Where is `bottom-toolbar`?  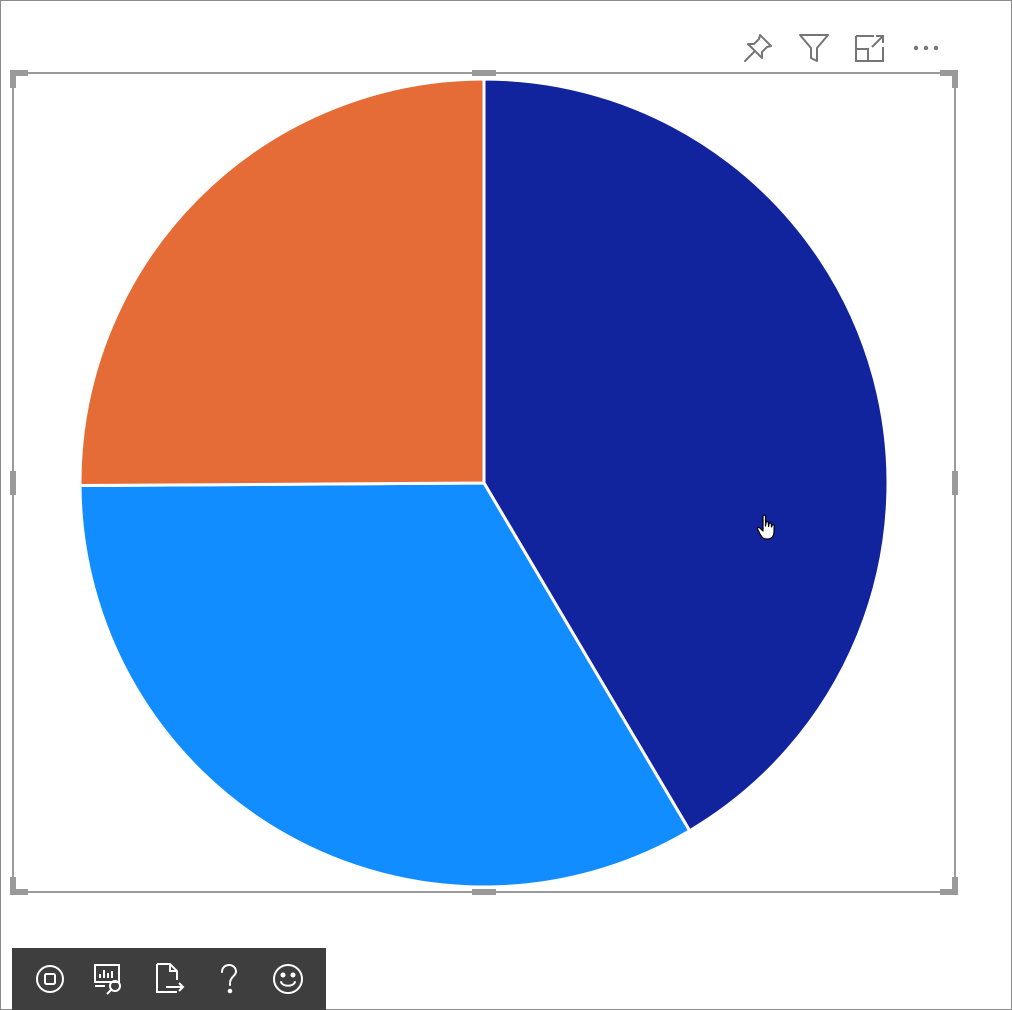 bottom-toolbar is located at coordinates (169, 979).